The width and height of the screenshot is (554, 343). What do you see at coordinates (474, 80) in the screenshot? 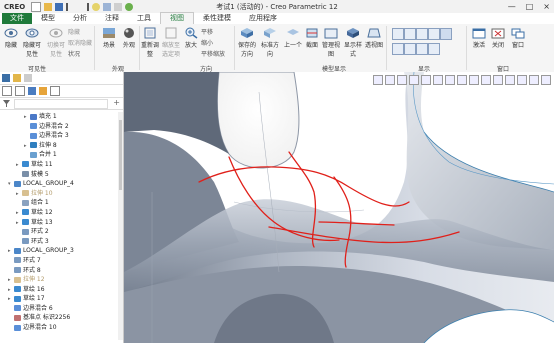
I see `spin-center-view-icon` at bounding box center [474, 80].